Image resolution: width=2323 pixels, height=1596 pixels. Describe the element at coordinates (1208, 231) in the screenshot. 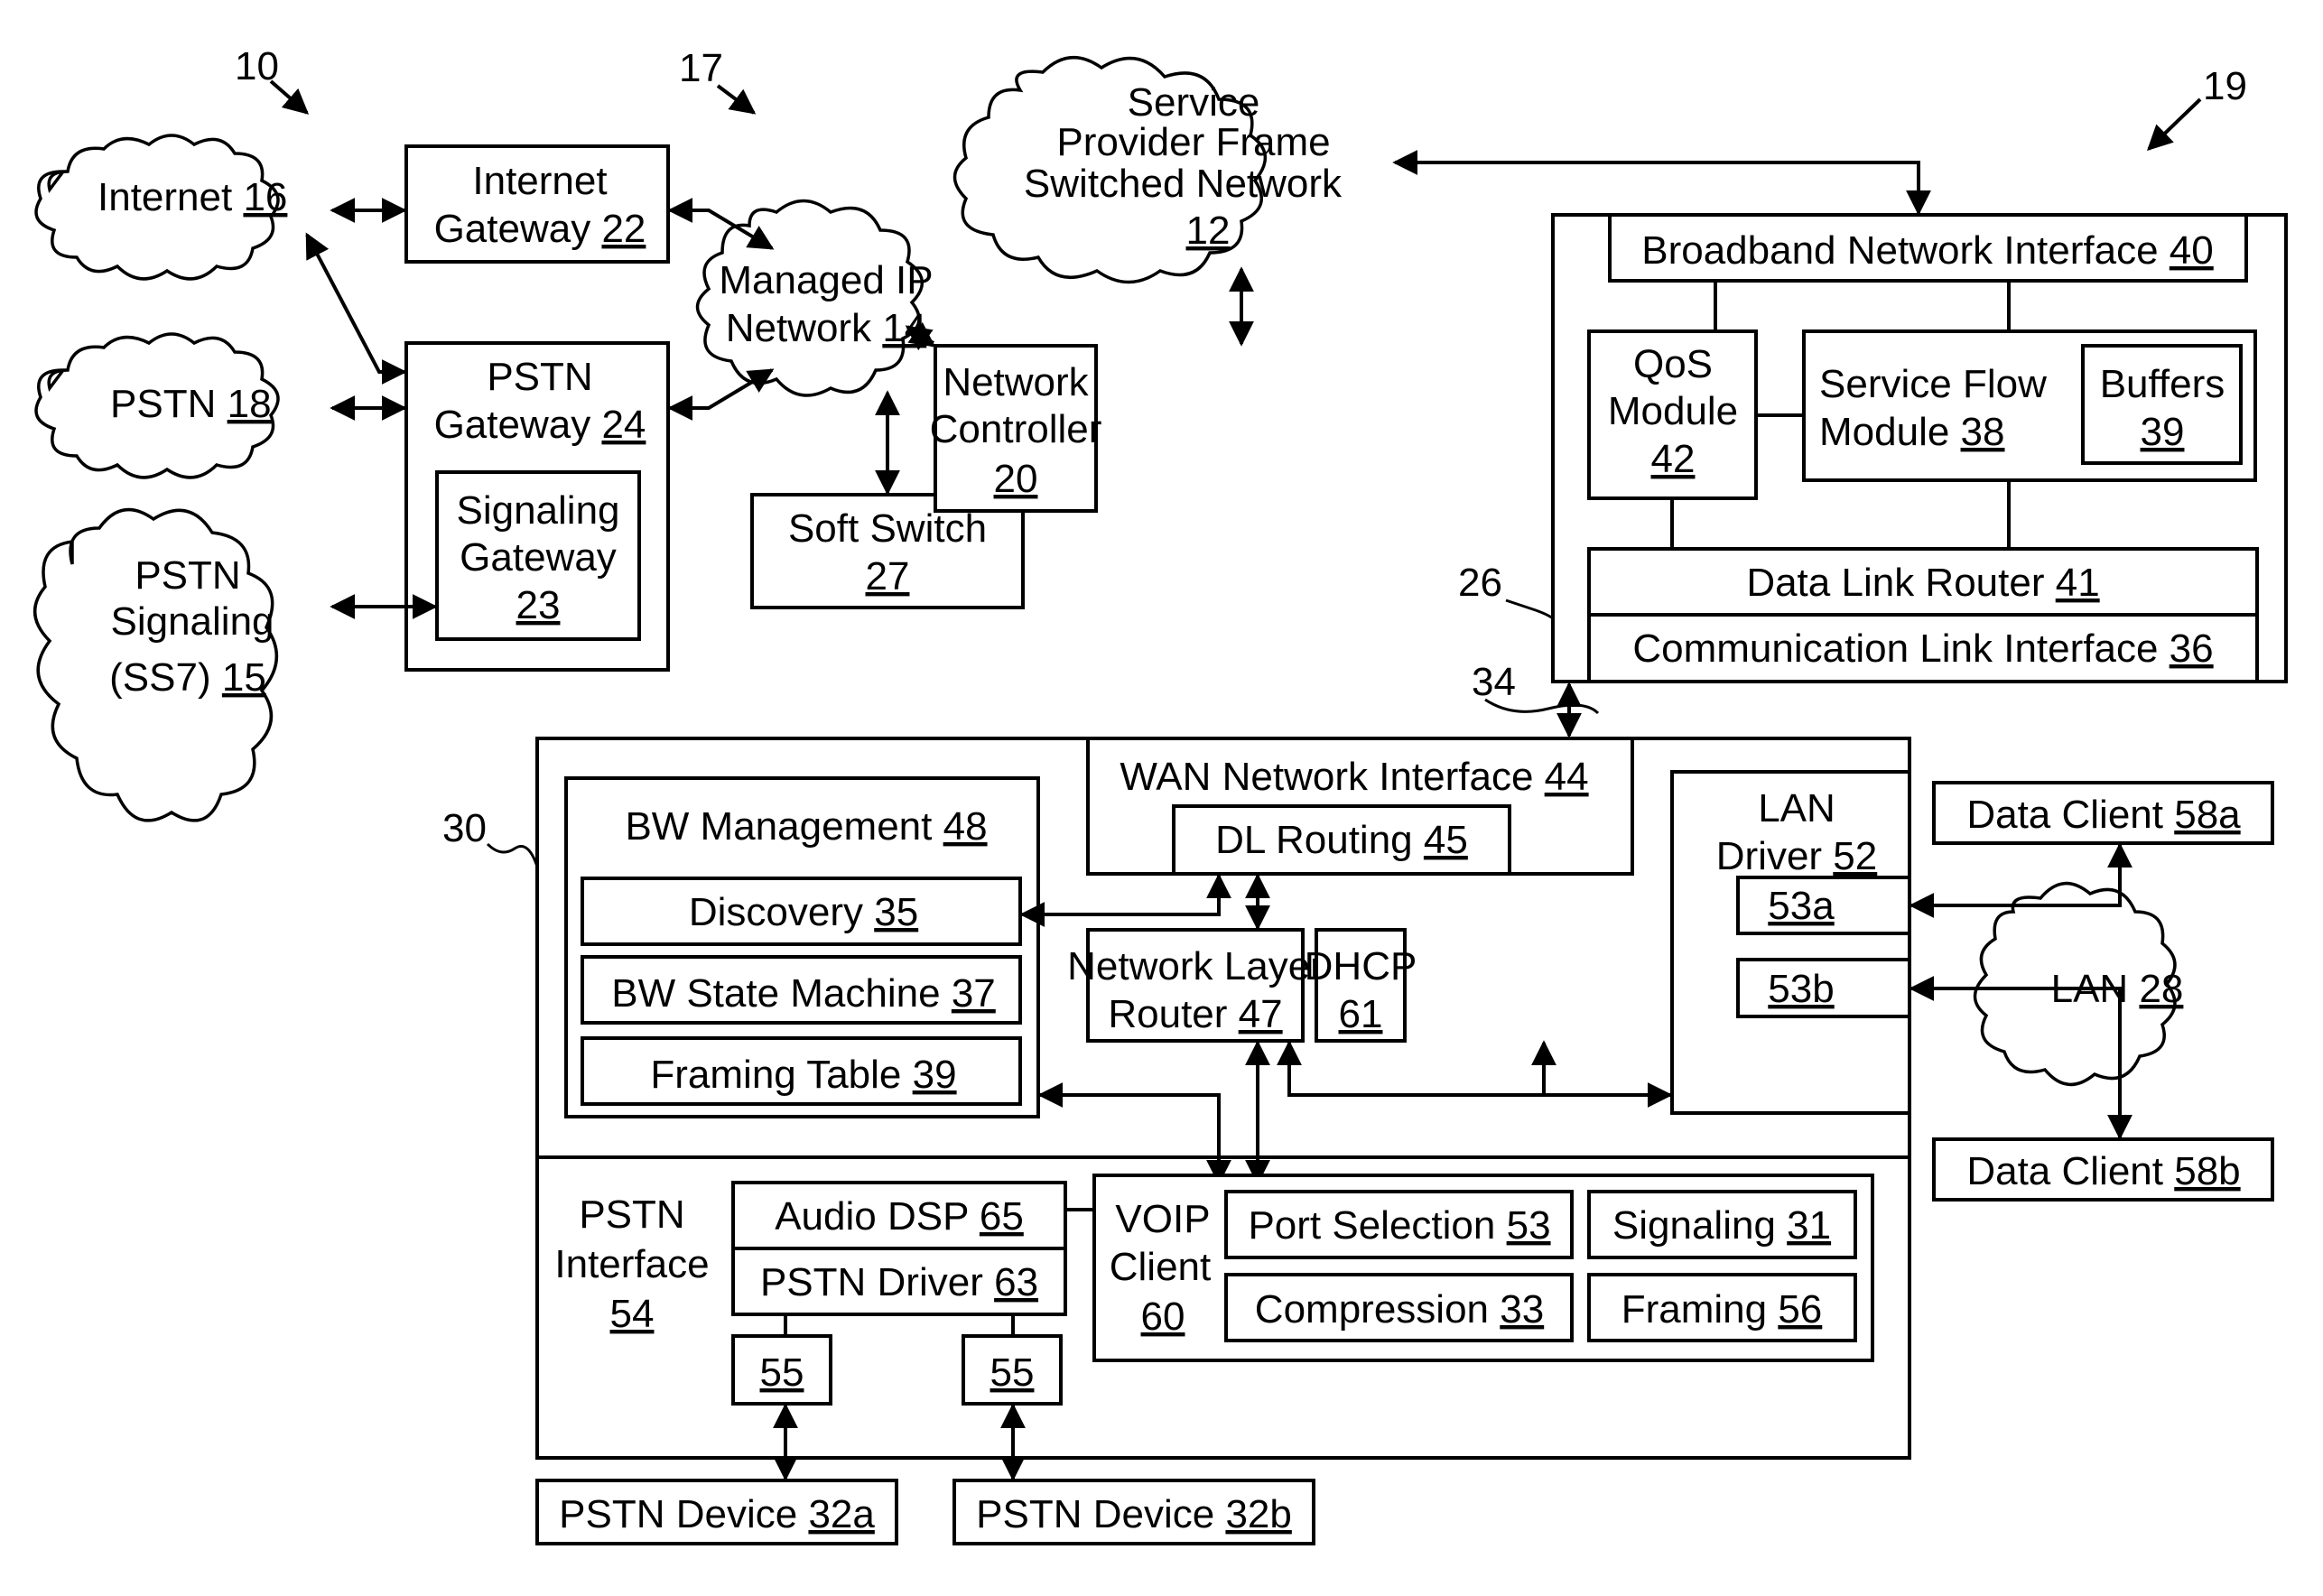

I see `svg-text: 12` at that location.